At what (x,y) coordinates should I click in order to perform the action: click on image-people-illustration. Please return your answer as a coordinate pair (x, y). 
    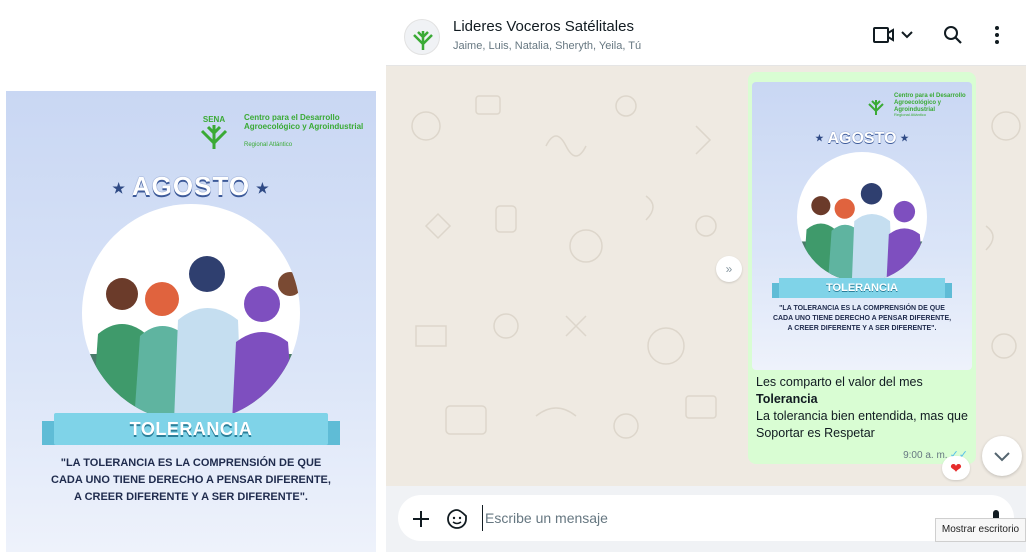
    Looking at the image, I should click on (862, 217).